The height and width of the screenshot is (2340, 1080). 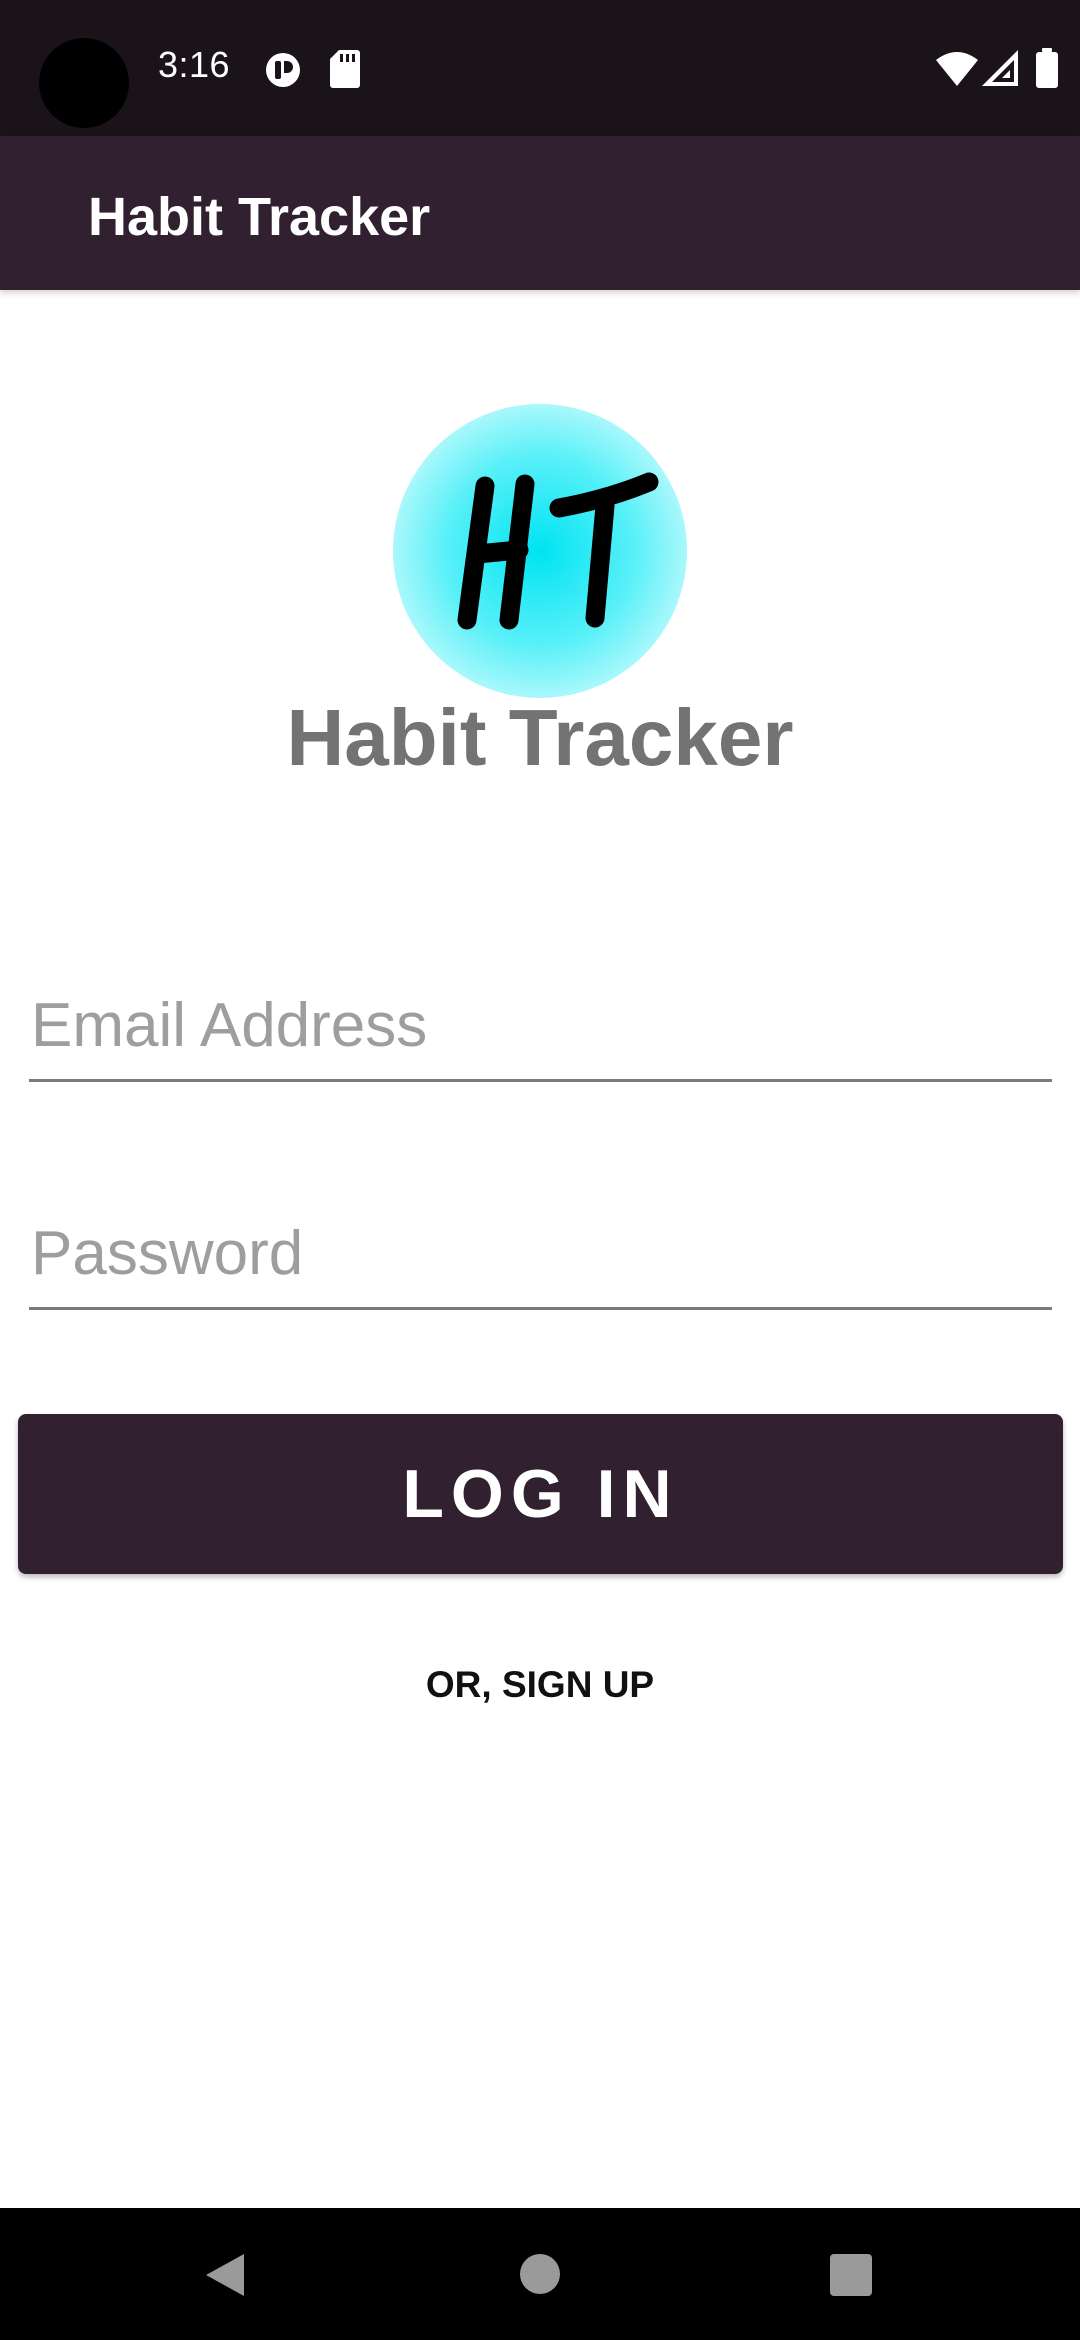 I want to click on sd-card-icon, so click(x=345, y=69).